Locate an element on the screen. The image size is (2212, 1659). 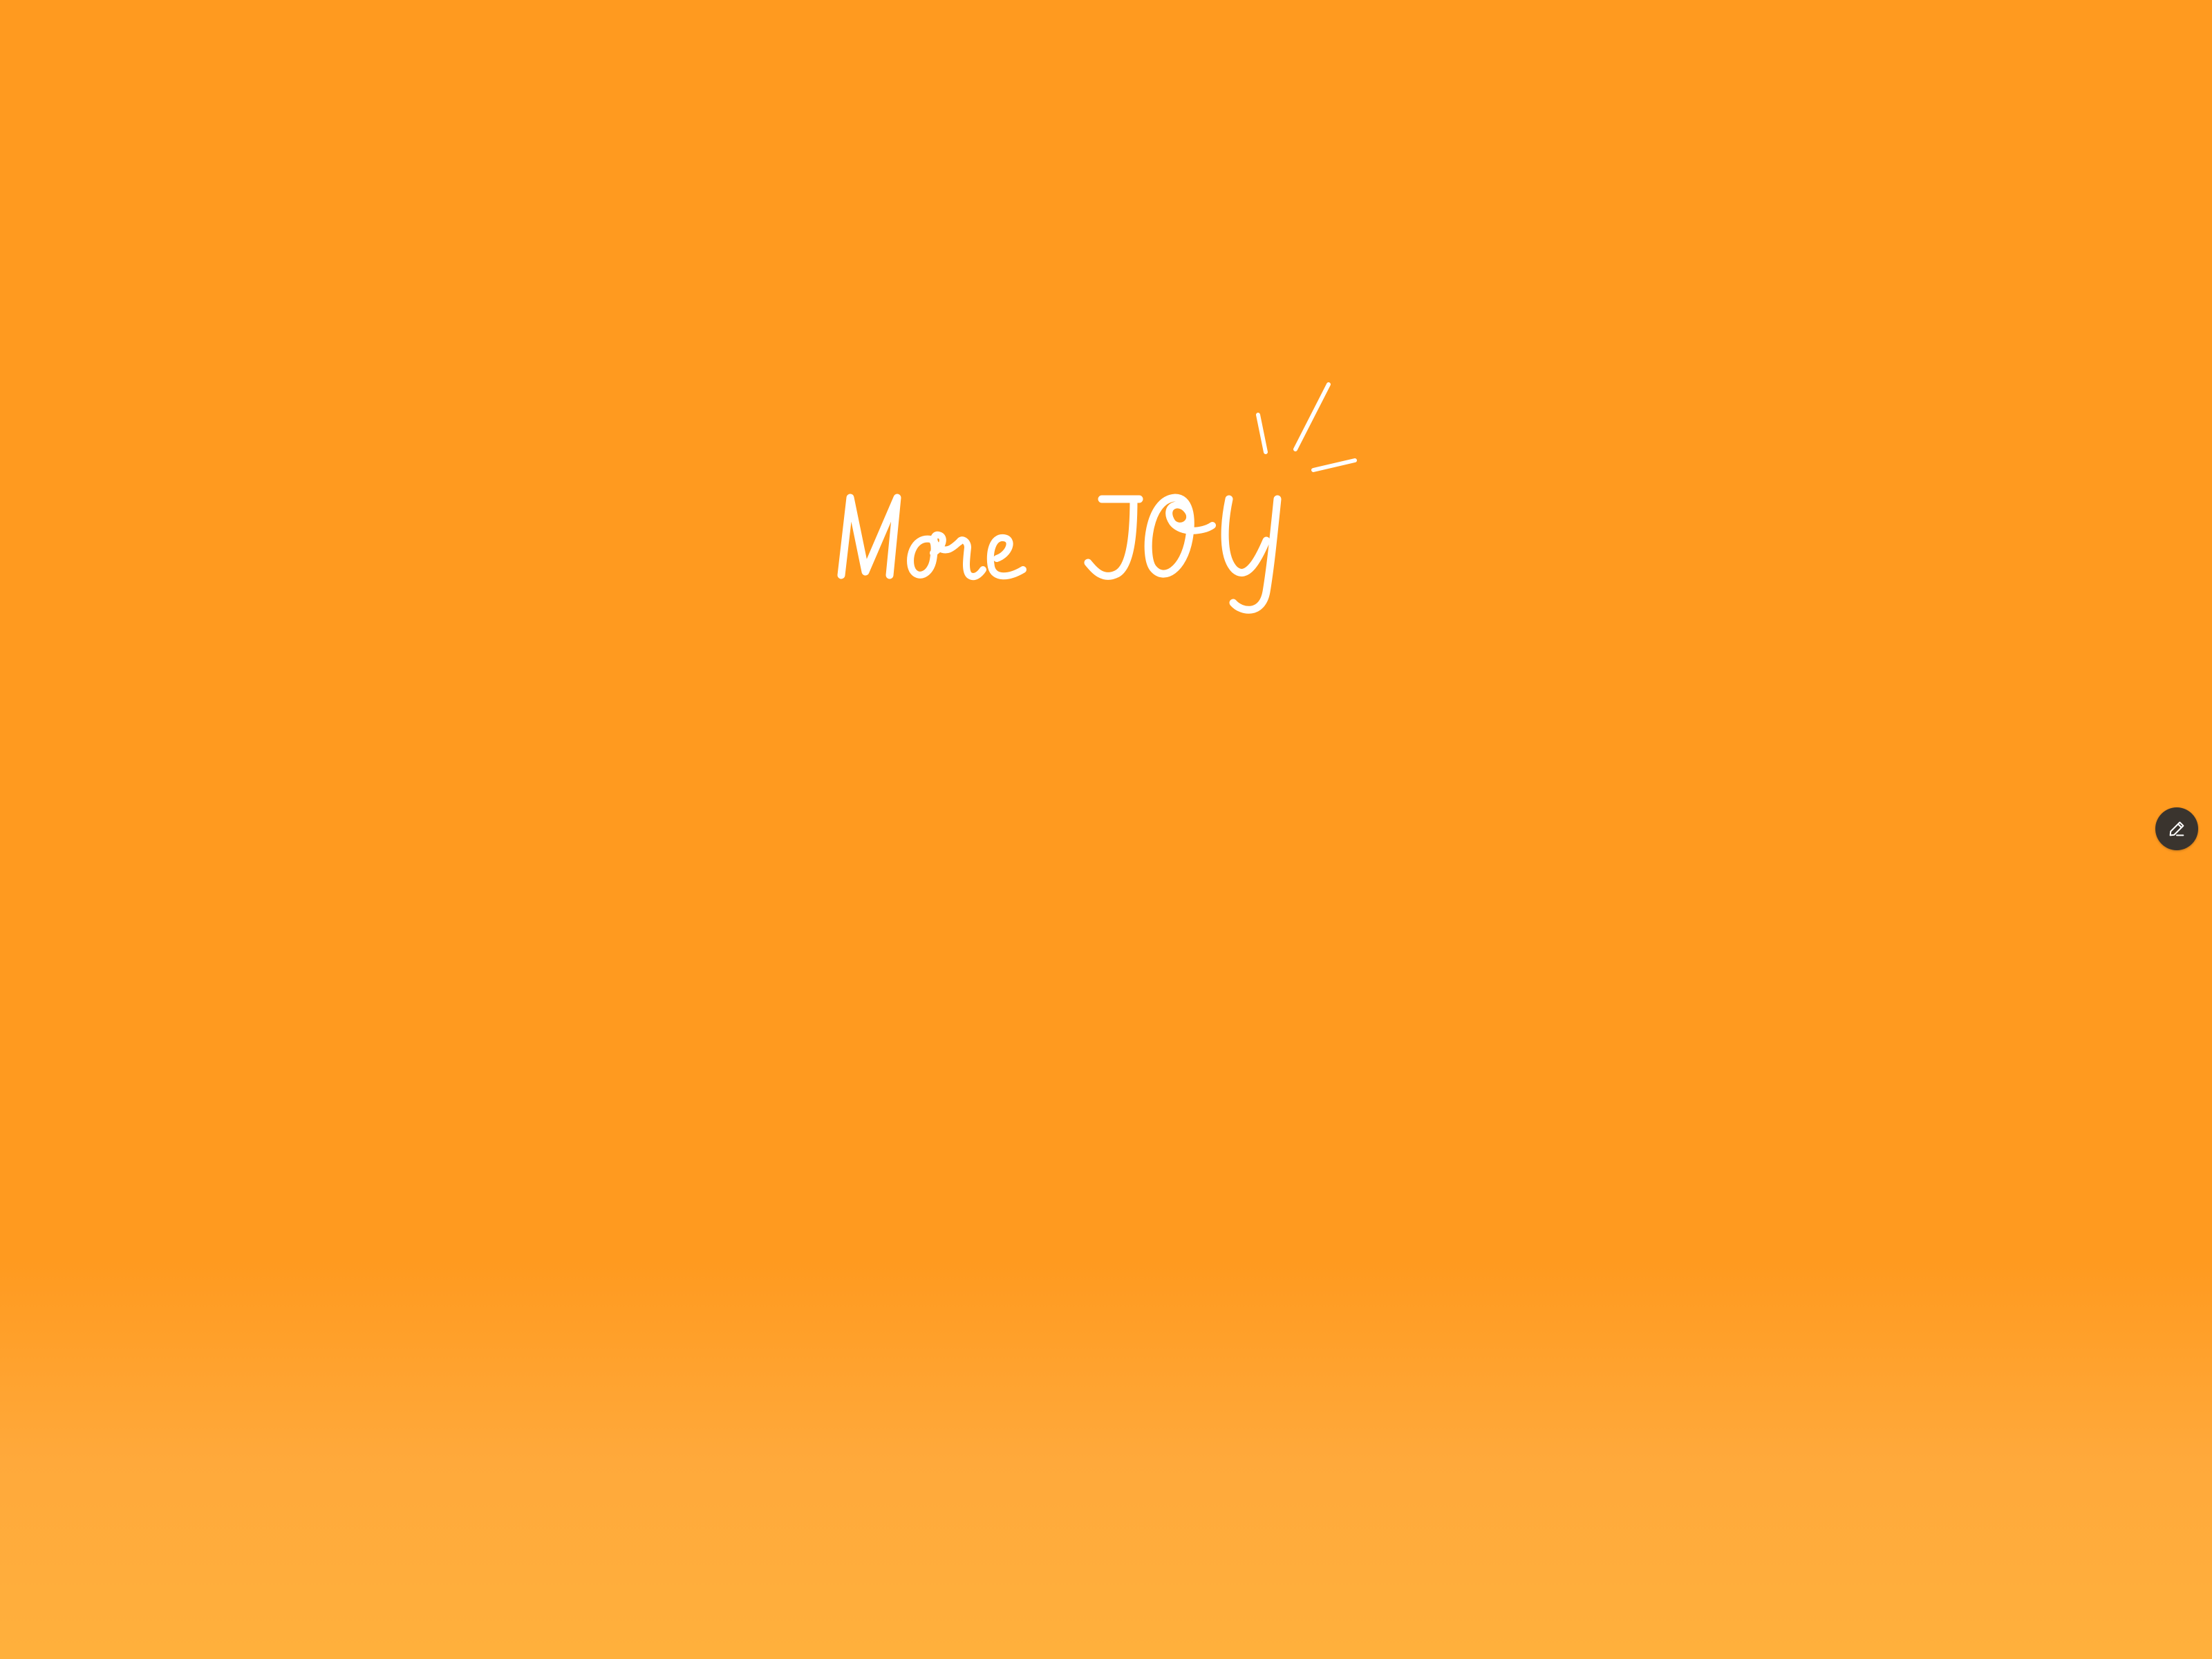
more-joy-handwritten-headline: More JOY is located at coordinates (1092, 504).